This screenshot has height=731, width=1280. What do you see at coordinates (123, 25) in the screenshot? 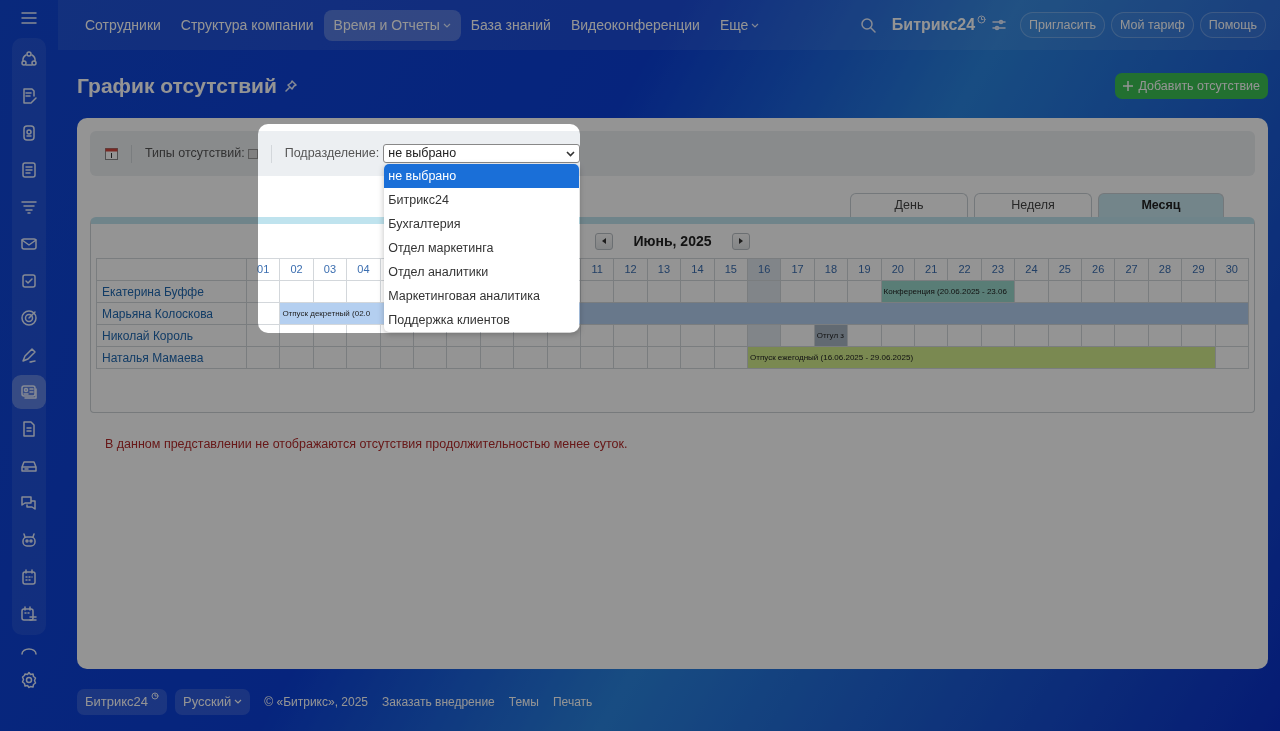
I see `nav-tab: Сотрудники` at bounding box center [123, 25].